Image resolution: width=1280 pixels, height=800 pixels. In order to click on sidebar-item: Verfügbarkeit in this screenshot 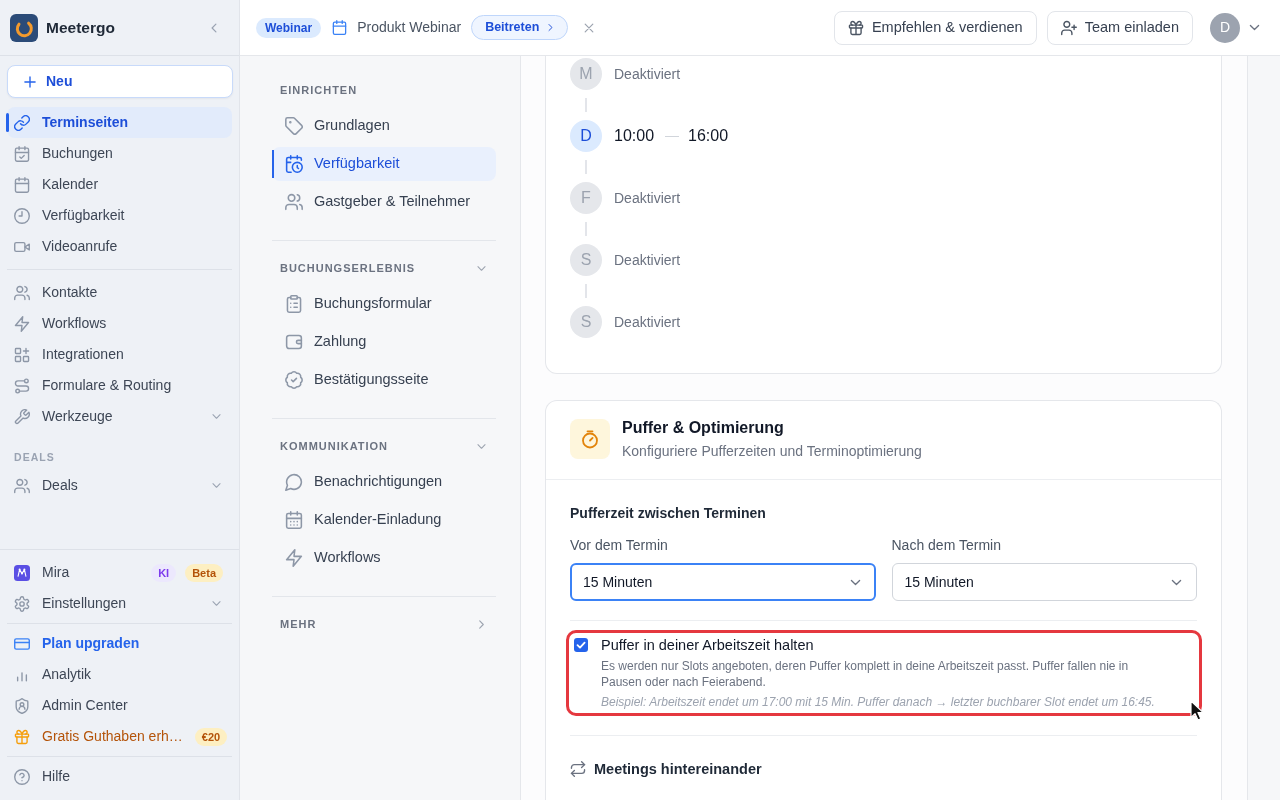, I will do `click(119, 215)`.